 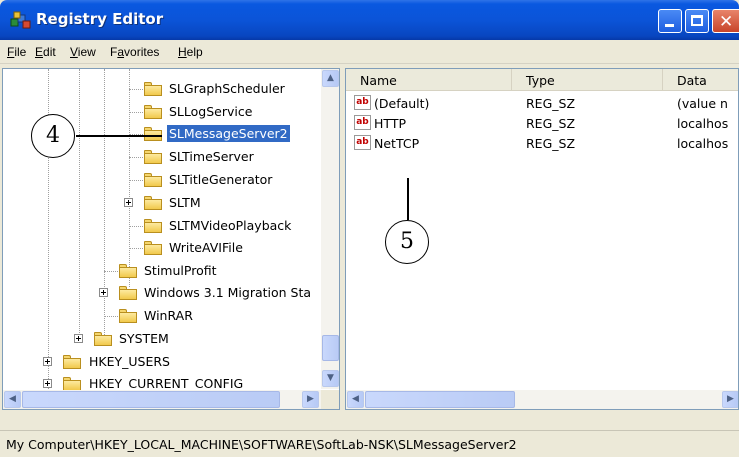 I want to click on tree-item-label: SYSTEM, so click(x=144, y=338).